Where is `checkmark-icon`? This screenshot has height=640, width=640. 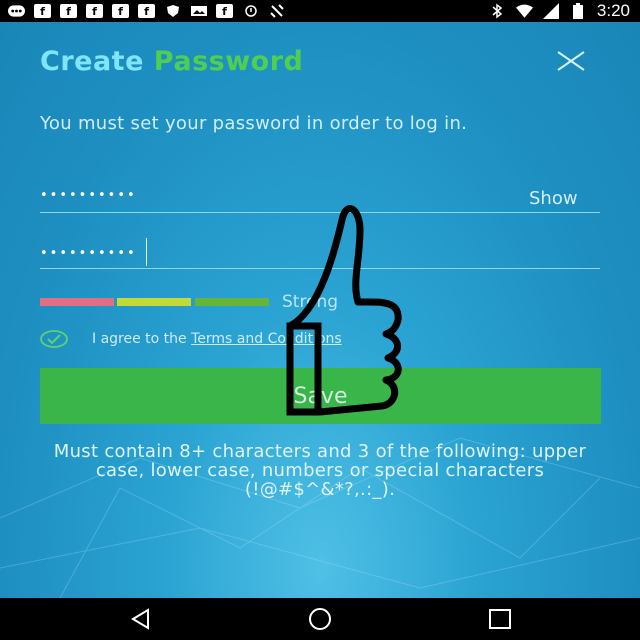 checkmark-icon is located at coordinates (54, 339).